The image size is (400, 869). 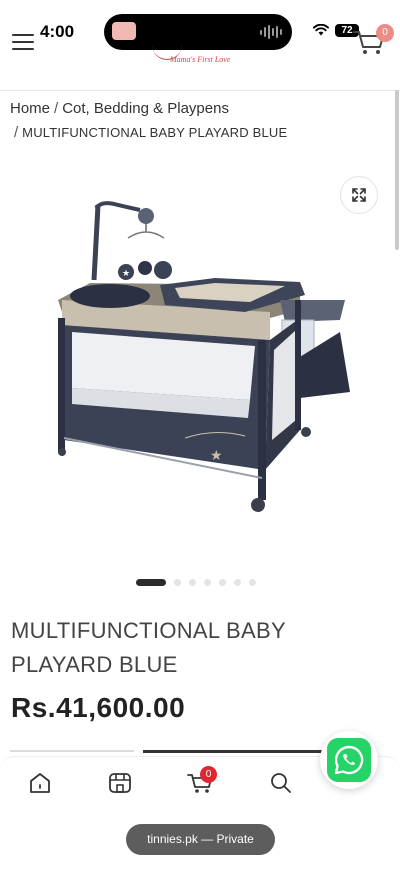 What do you see at coordinates (40, 783) in the screenshot?
I see `home-icon` at bounding box center [40, 783].